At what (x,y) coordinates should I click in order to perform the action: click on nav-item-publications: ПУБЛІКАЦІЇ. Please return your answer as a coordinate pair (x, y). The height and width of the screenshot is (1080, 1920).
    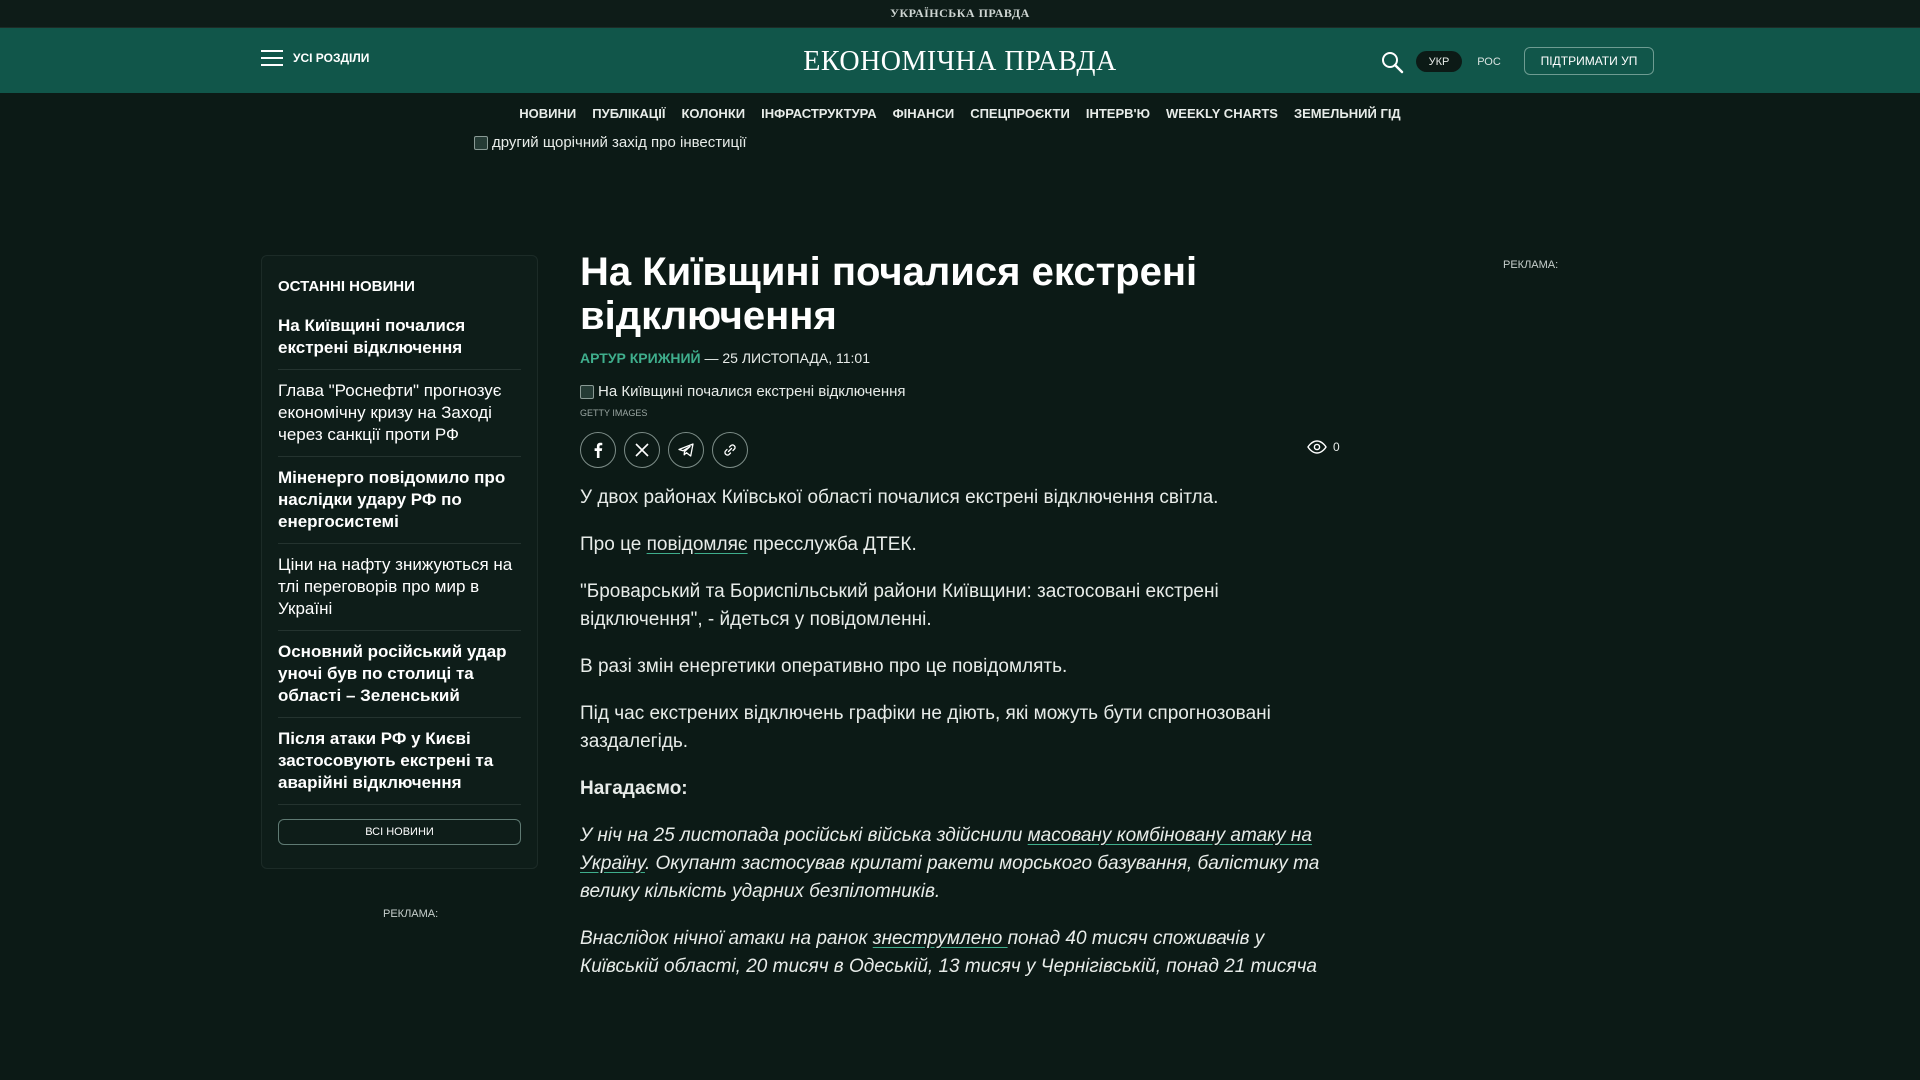
    Looking at the image, I should click on (628, 113).